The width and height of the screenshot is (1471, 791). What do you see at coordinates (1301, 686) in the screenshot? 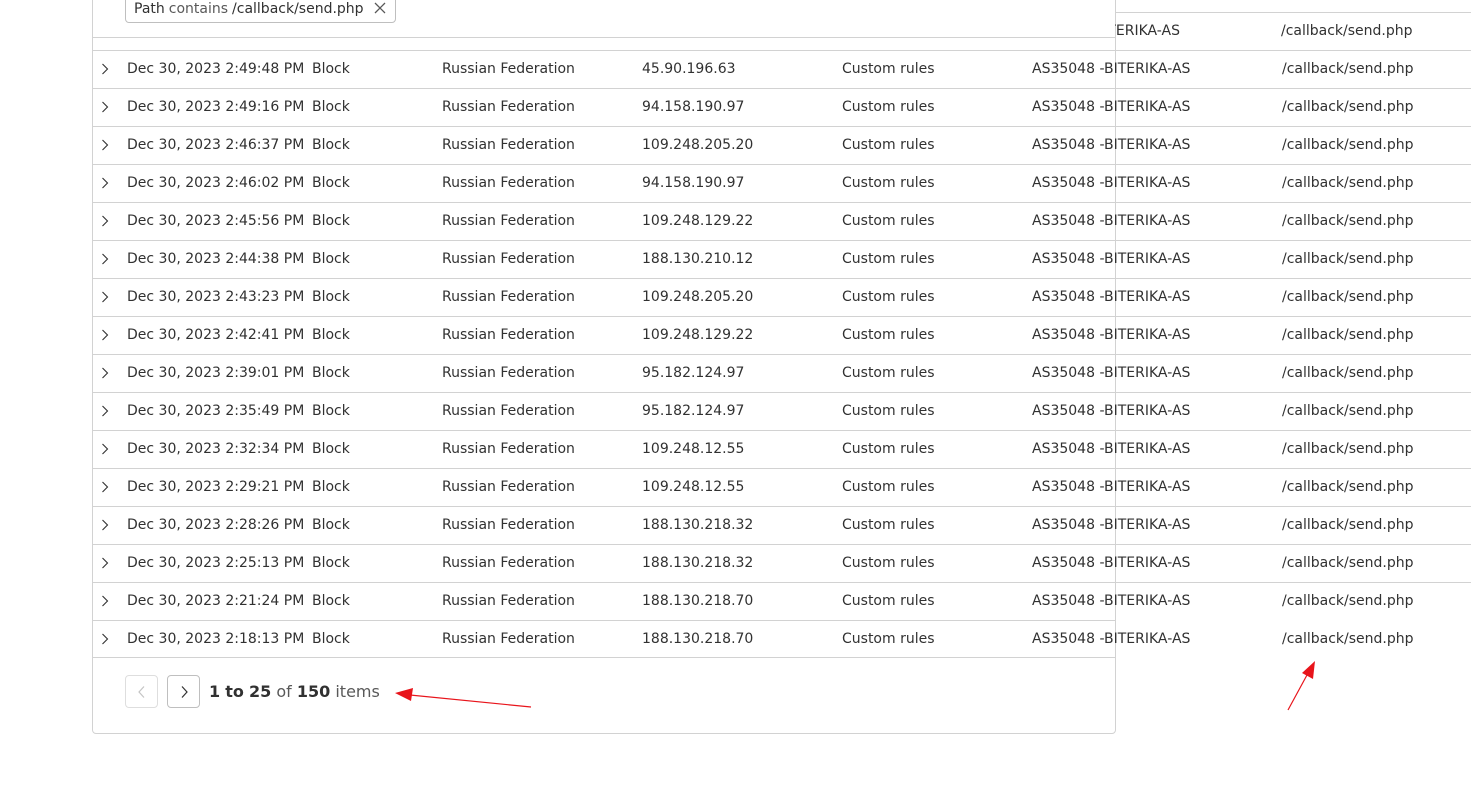
I see `annotation-arrow-path` at bounding box center [1301, 686].